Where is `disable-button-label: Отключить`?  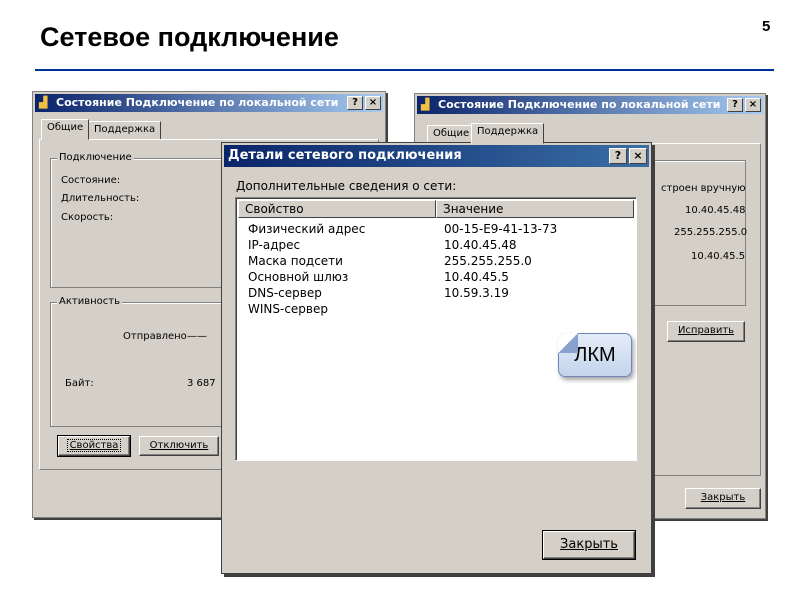
disable-button-label: Отключить is located at coordinates (179, 445).